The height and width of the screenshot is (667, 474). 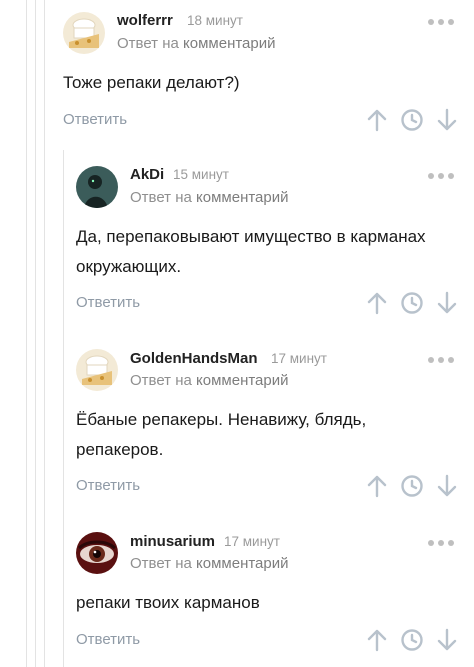 What do you see at coordinates (215, 20) in the screenshot?
I see `comment-time: 18 минут` at bounding box center [215, 20].